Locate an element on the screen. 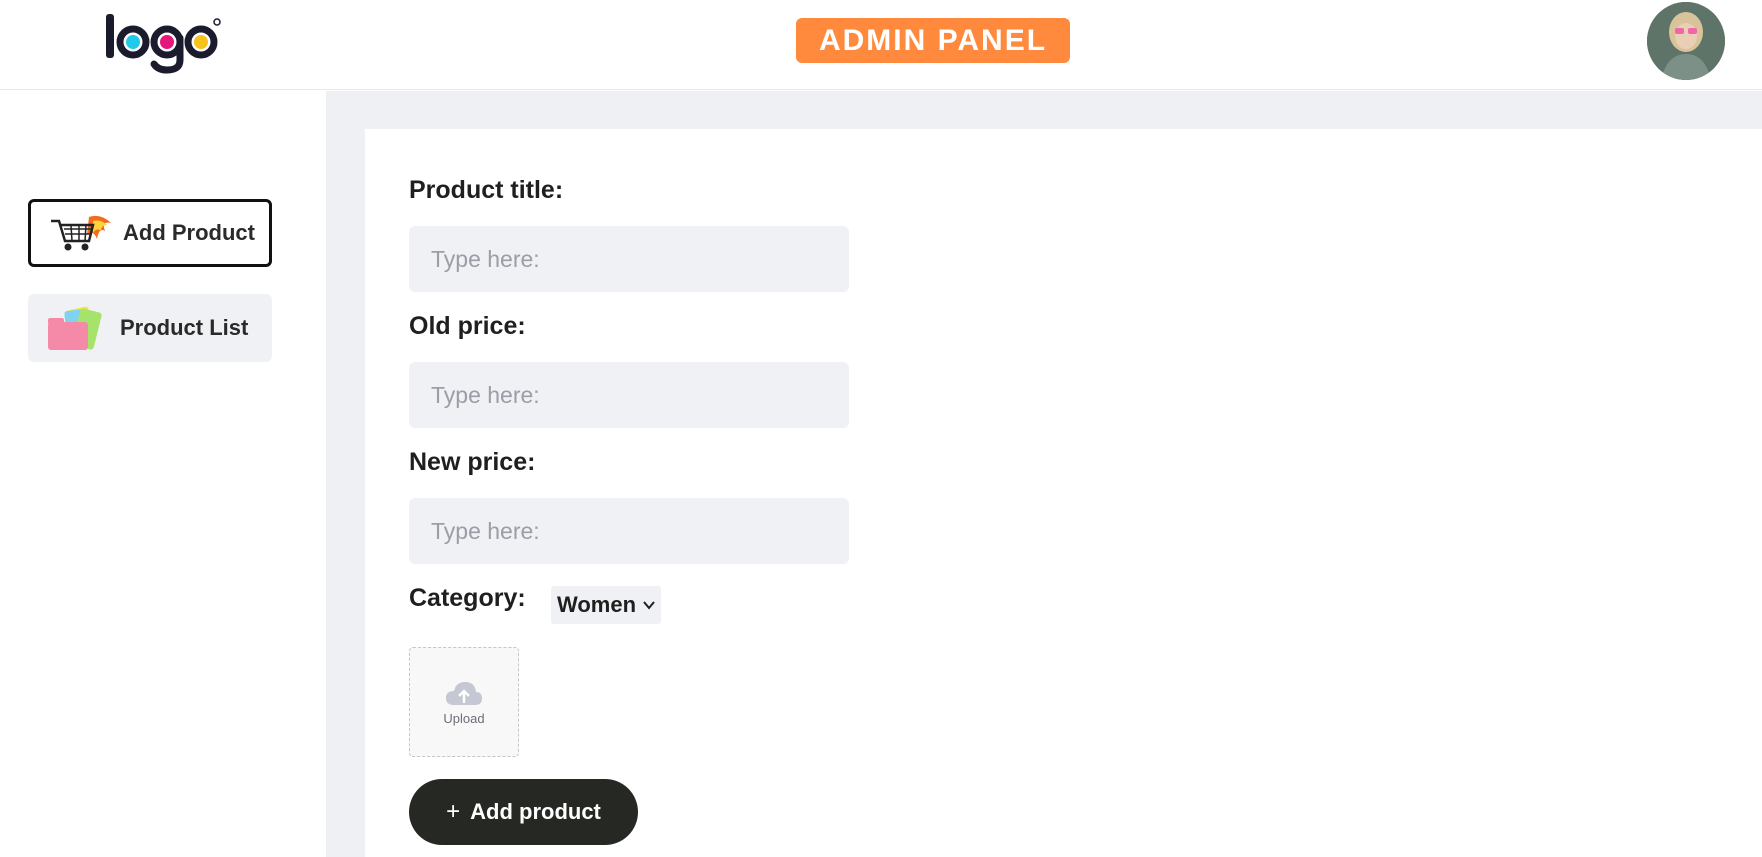 This screenshot has height=857, width=1762. user-avatar is located at coordinates (1686, 41).